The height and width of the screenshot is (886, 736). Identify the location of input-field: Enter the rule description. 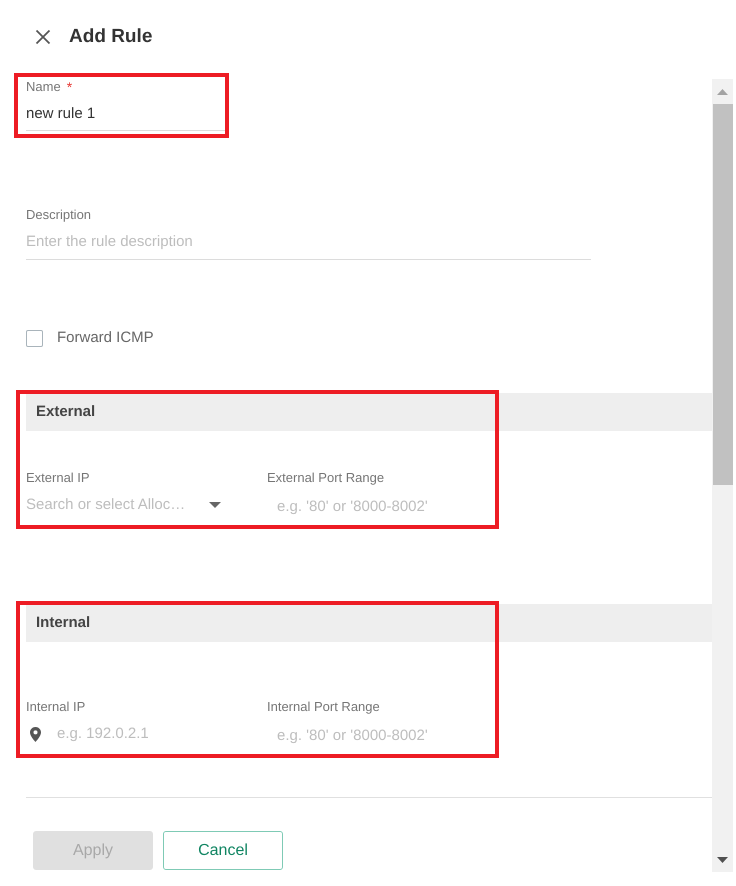
(308, 246).